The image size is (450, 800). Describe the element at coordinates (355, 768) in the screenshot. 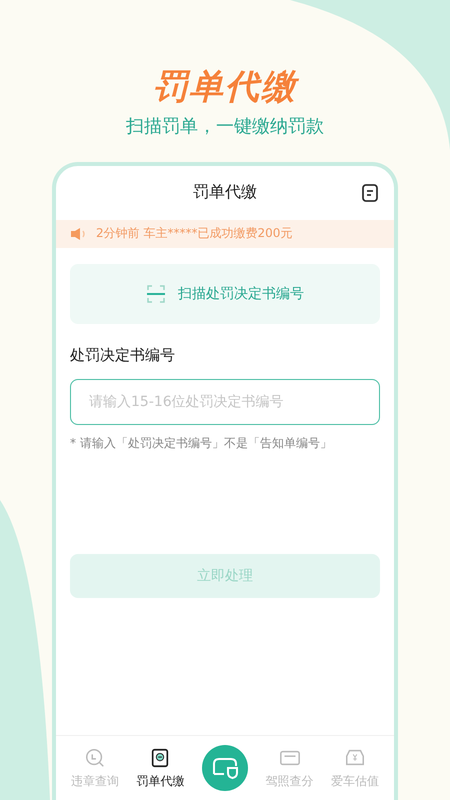

I see `tab-item: 爱车估值` at that location.